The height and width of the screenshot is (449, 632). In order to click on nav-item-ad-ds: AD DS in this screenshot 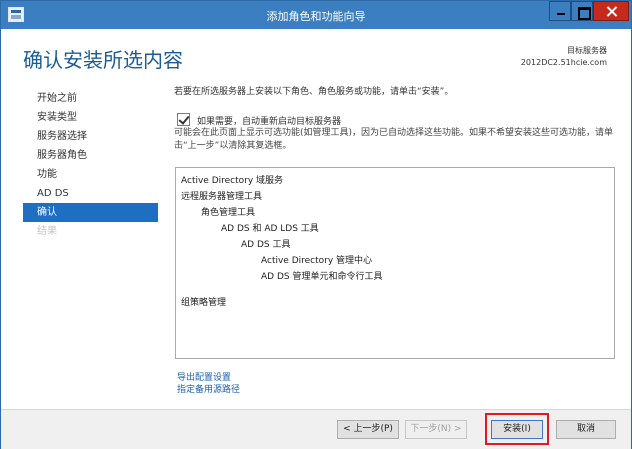, I will do `click(90, 193)`.